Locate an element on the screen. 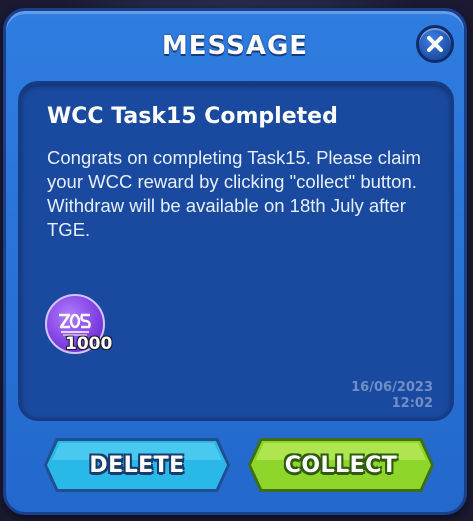 The image size is (473, 521). message-date: 16/06/2023 is located at coordinates (392, 387).